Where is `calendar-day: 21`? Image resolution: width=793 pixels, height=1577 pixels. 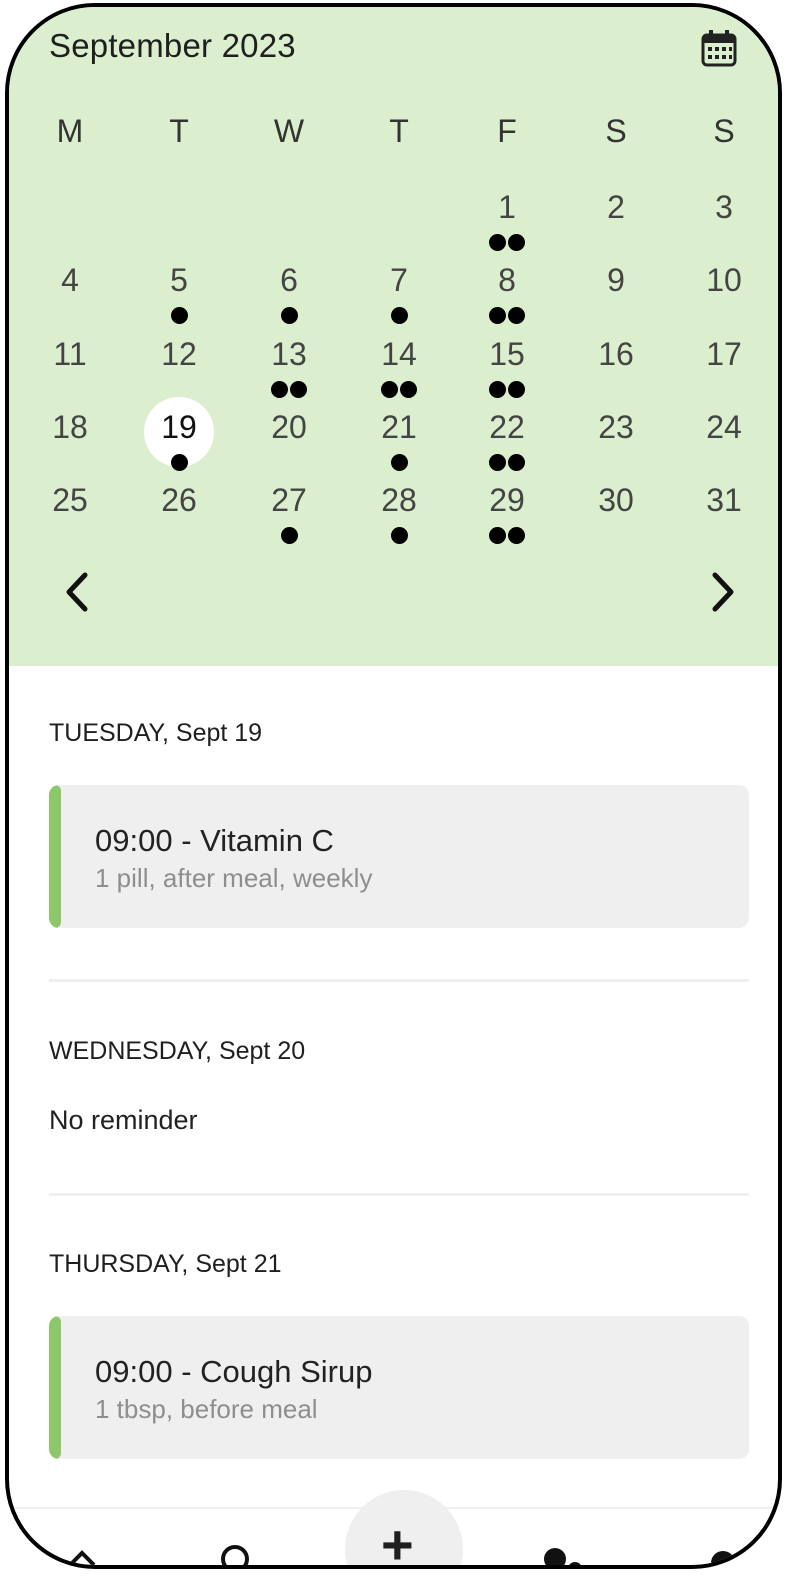
calendar-day: 21 is located at coordinates (399, 434).